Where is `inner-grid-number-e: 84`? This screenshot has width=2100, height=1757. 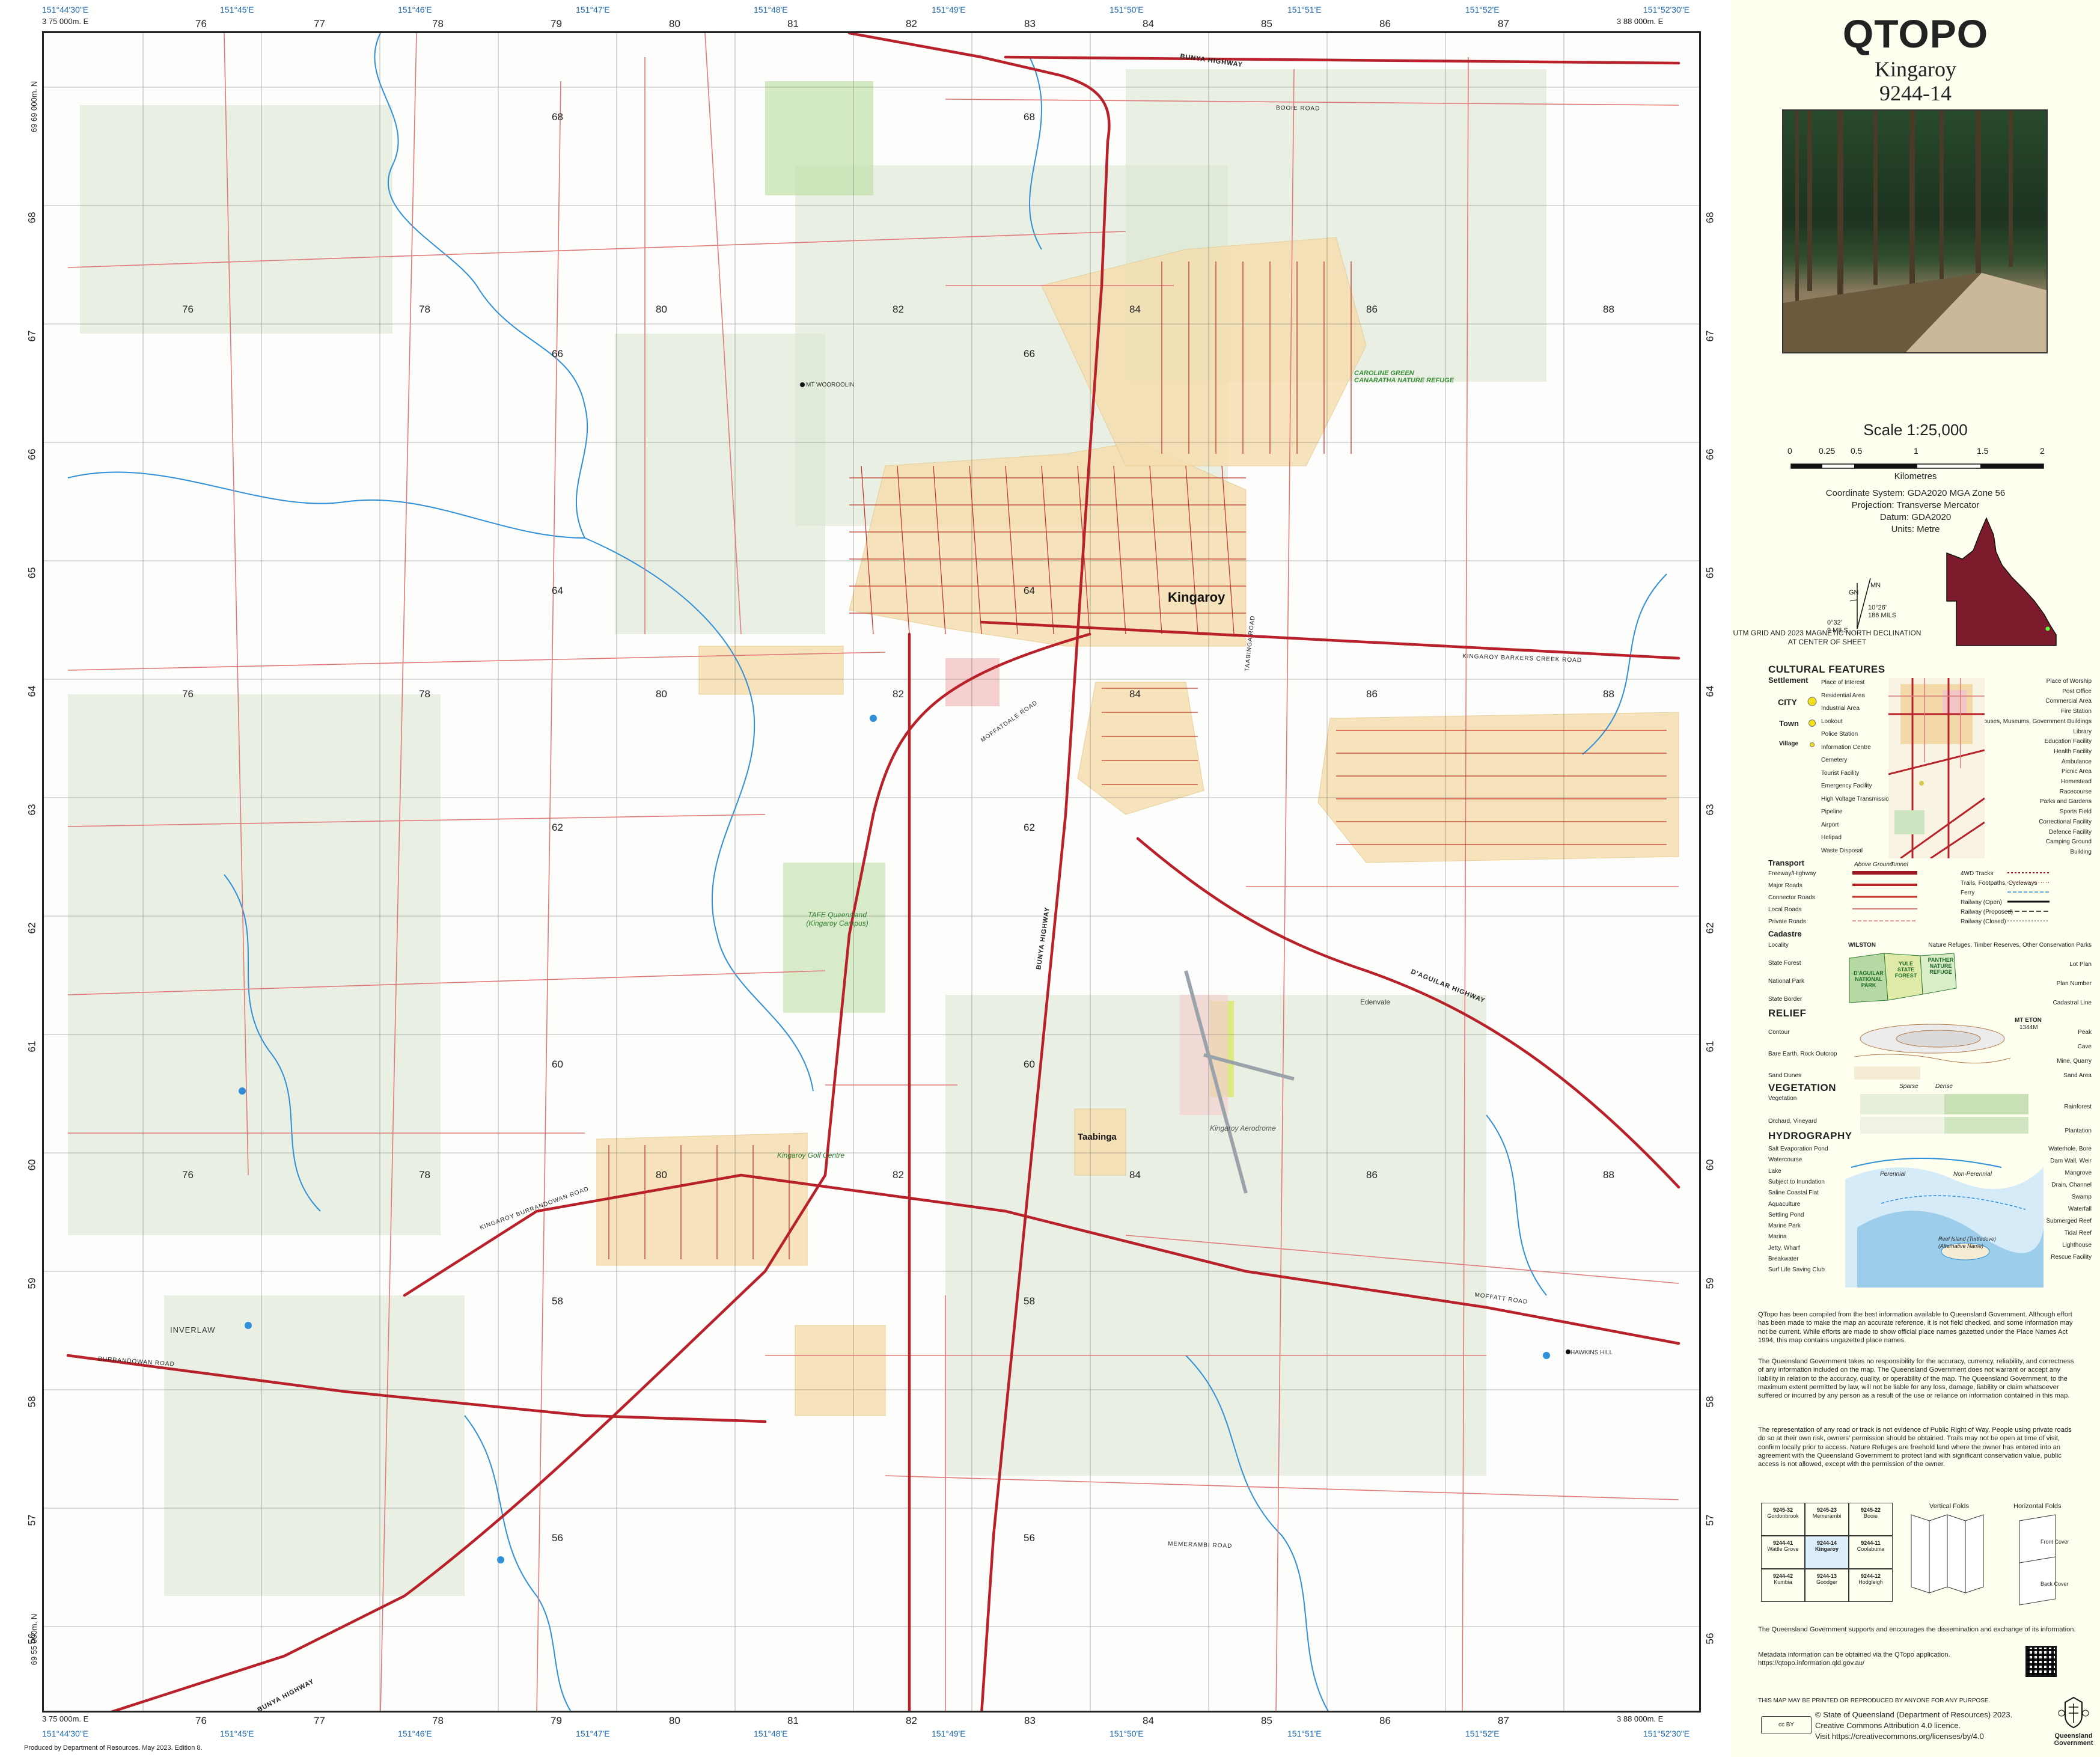
inner-grid-number-e: 84 is located at coordinates (1135, 1175).